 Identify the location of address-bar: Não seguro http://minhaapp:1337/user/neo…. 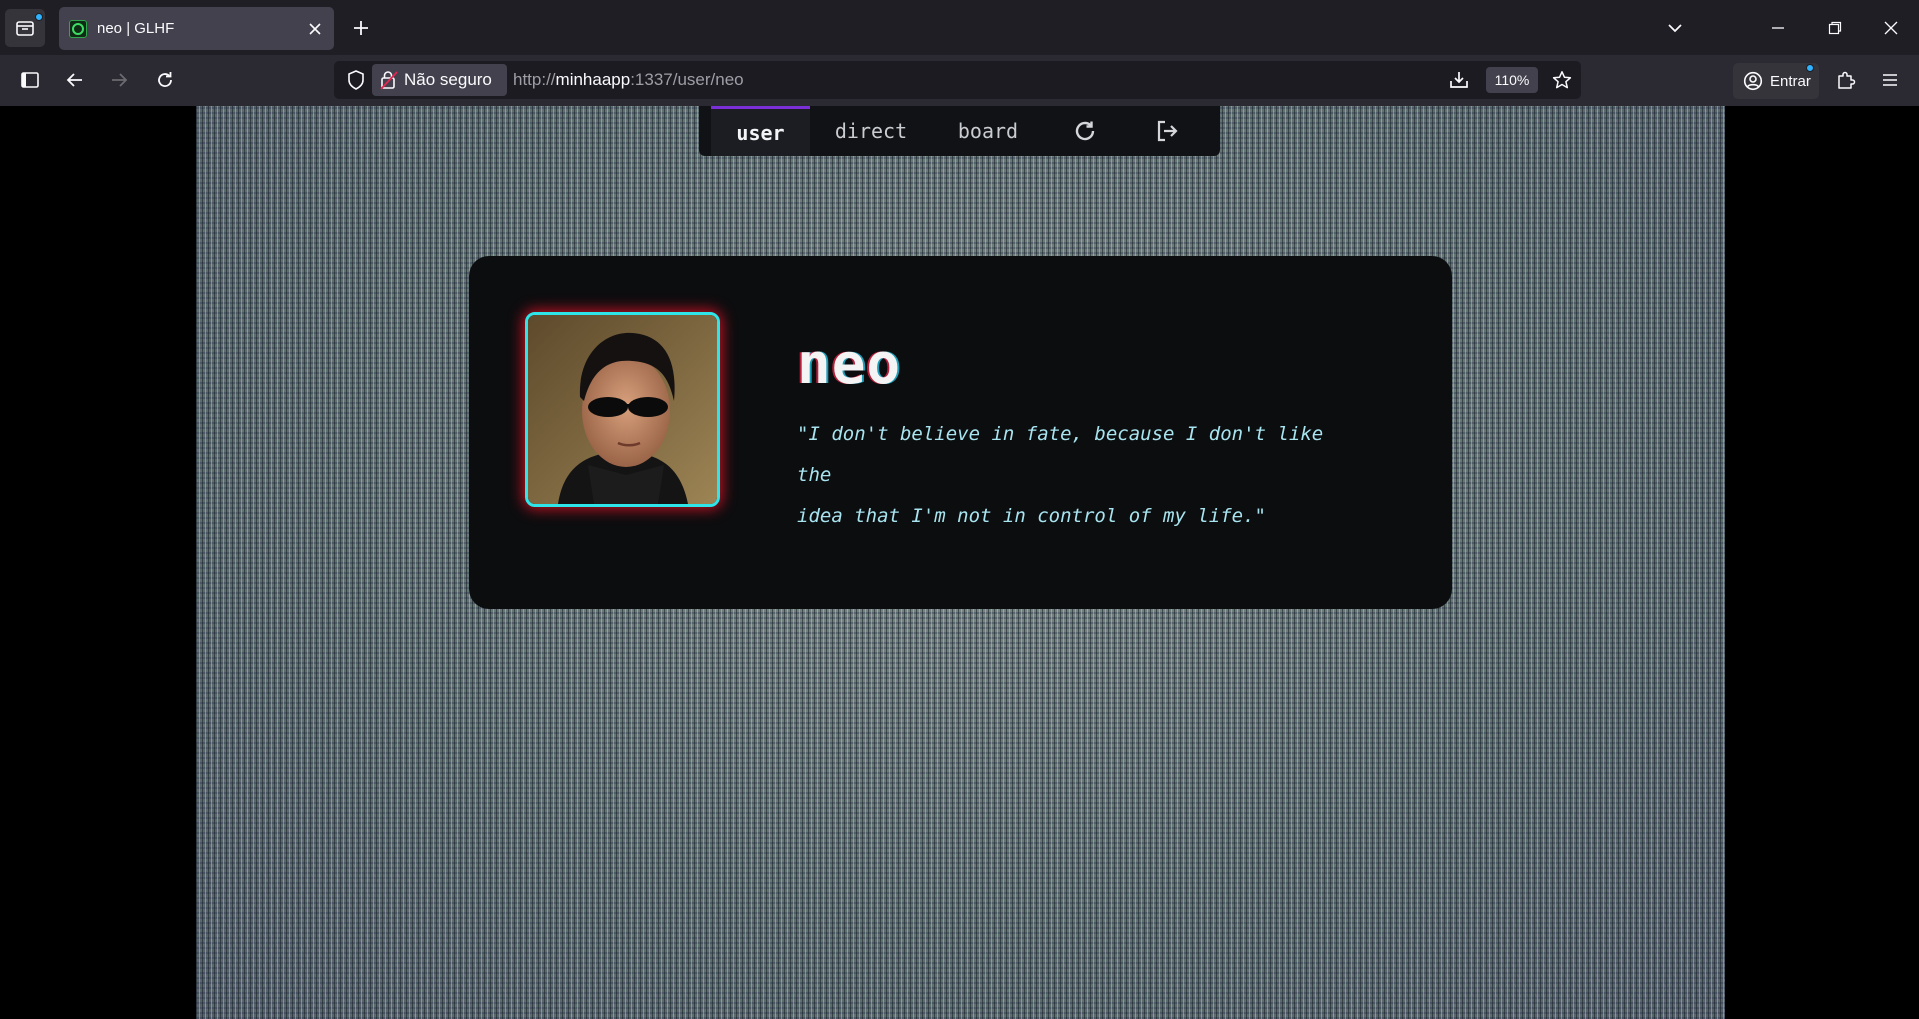
(957, 80).